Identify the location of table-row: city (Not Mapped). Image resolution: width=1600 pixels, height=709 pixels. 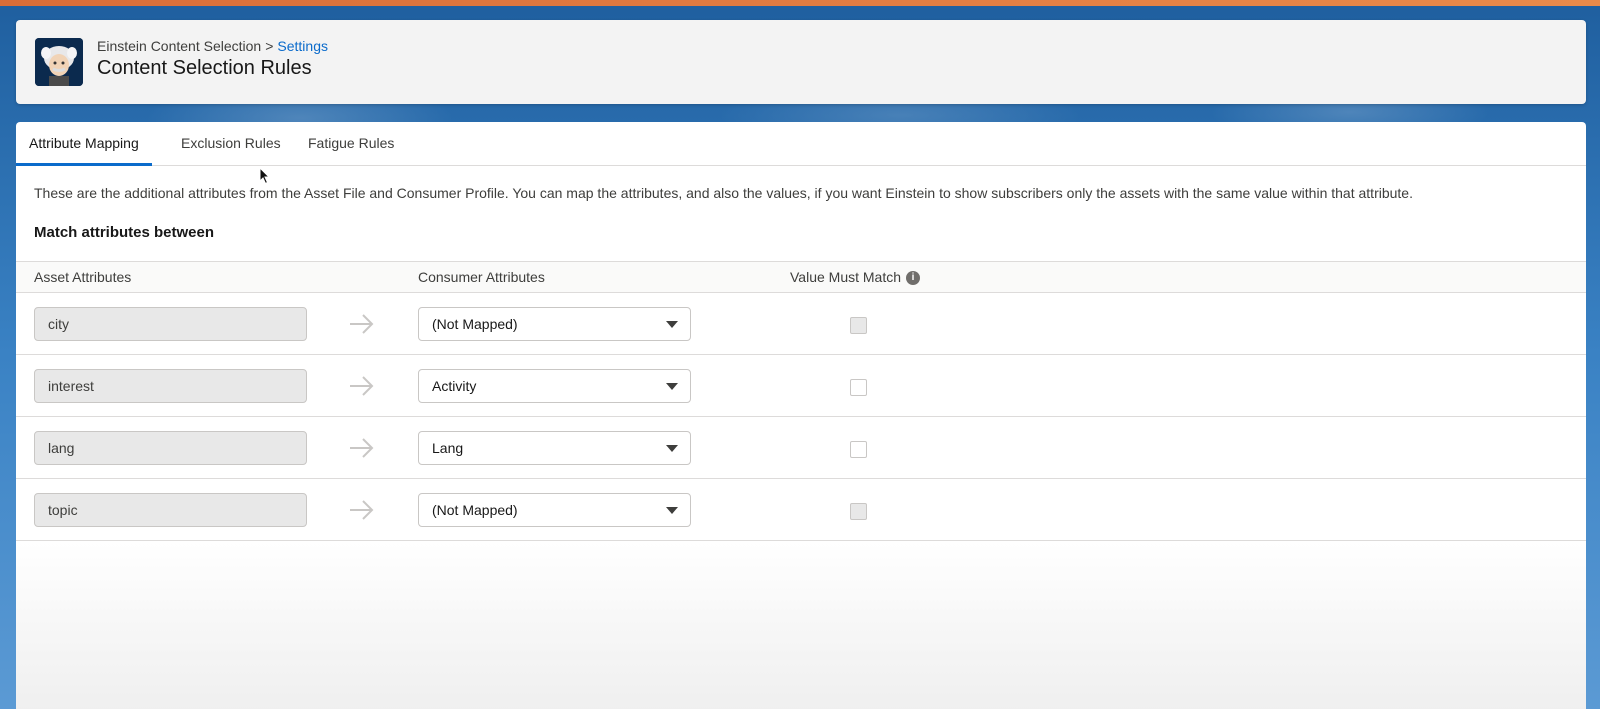
(801, 324).